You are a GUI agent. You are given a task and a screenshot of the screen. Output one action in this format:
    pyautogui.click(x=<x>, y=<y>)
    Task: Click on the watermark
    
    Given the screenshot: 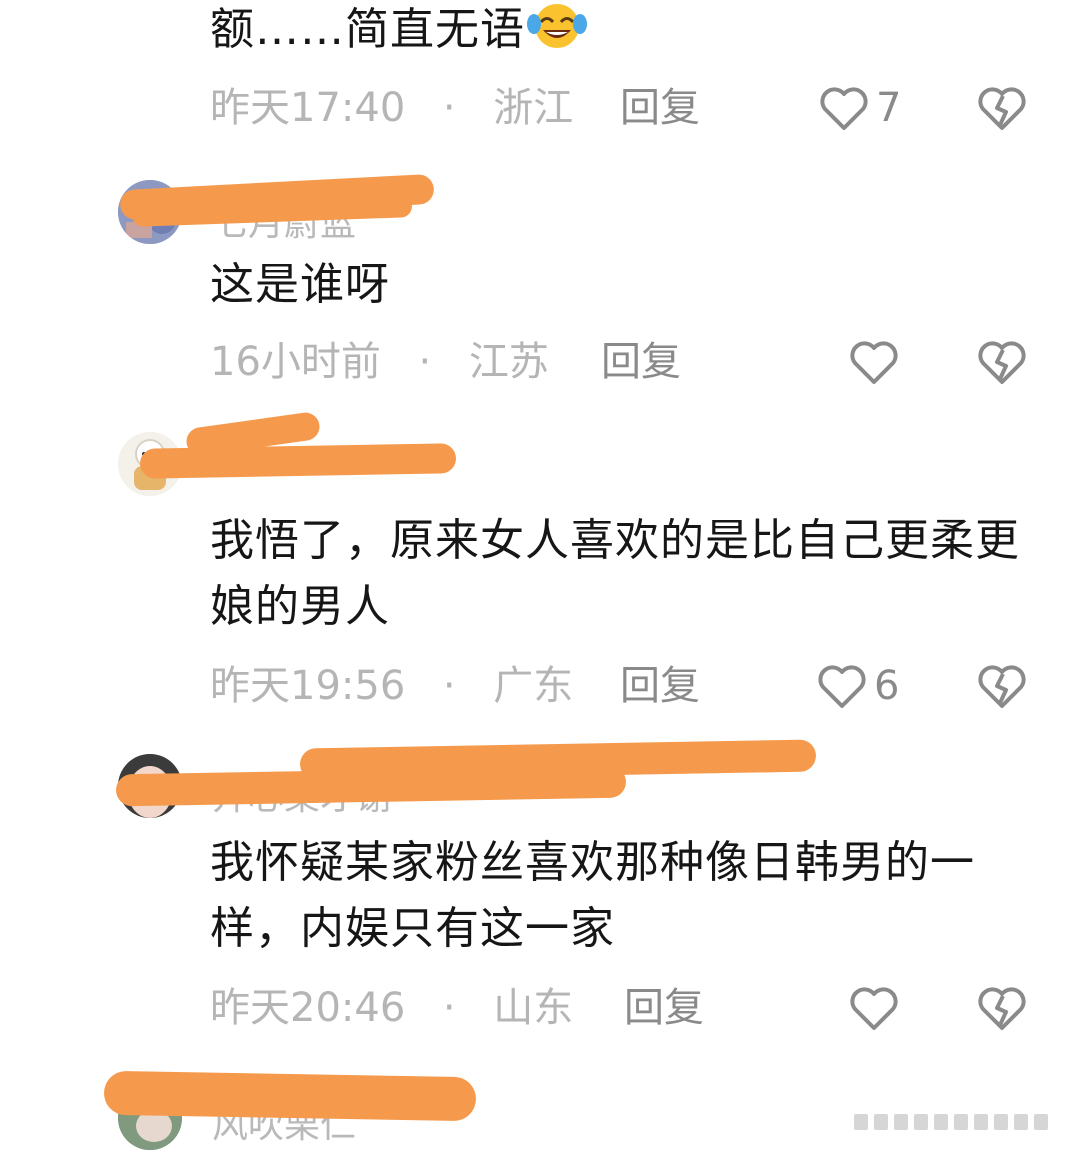 What is the action you would take?
    pyautogui.click(x=959, y=1125)
    